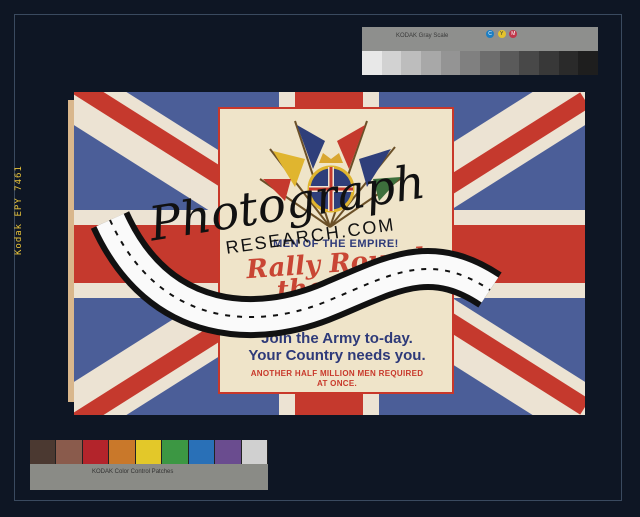 This screenshot has height=517, width=640. What do you see at coordinates (337, 355) in the screenshot?
I see `join-line-2: Your Country needs you.` at bounding box center [337, 355].